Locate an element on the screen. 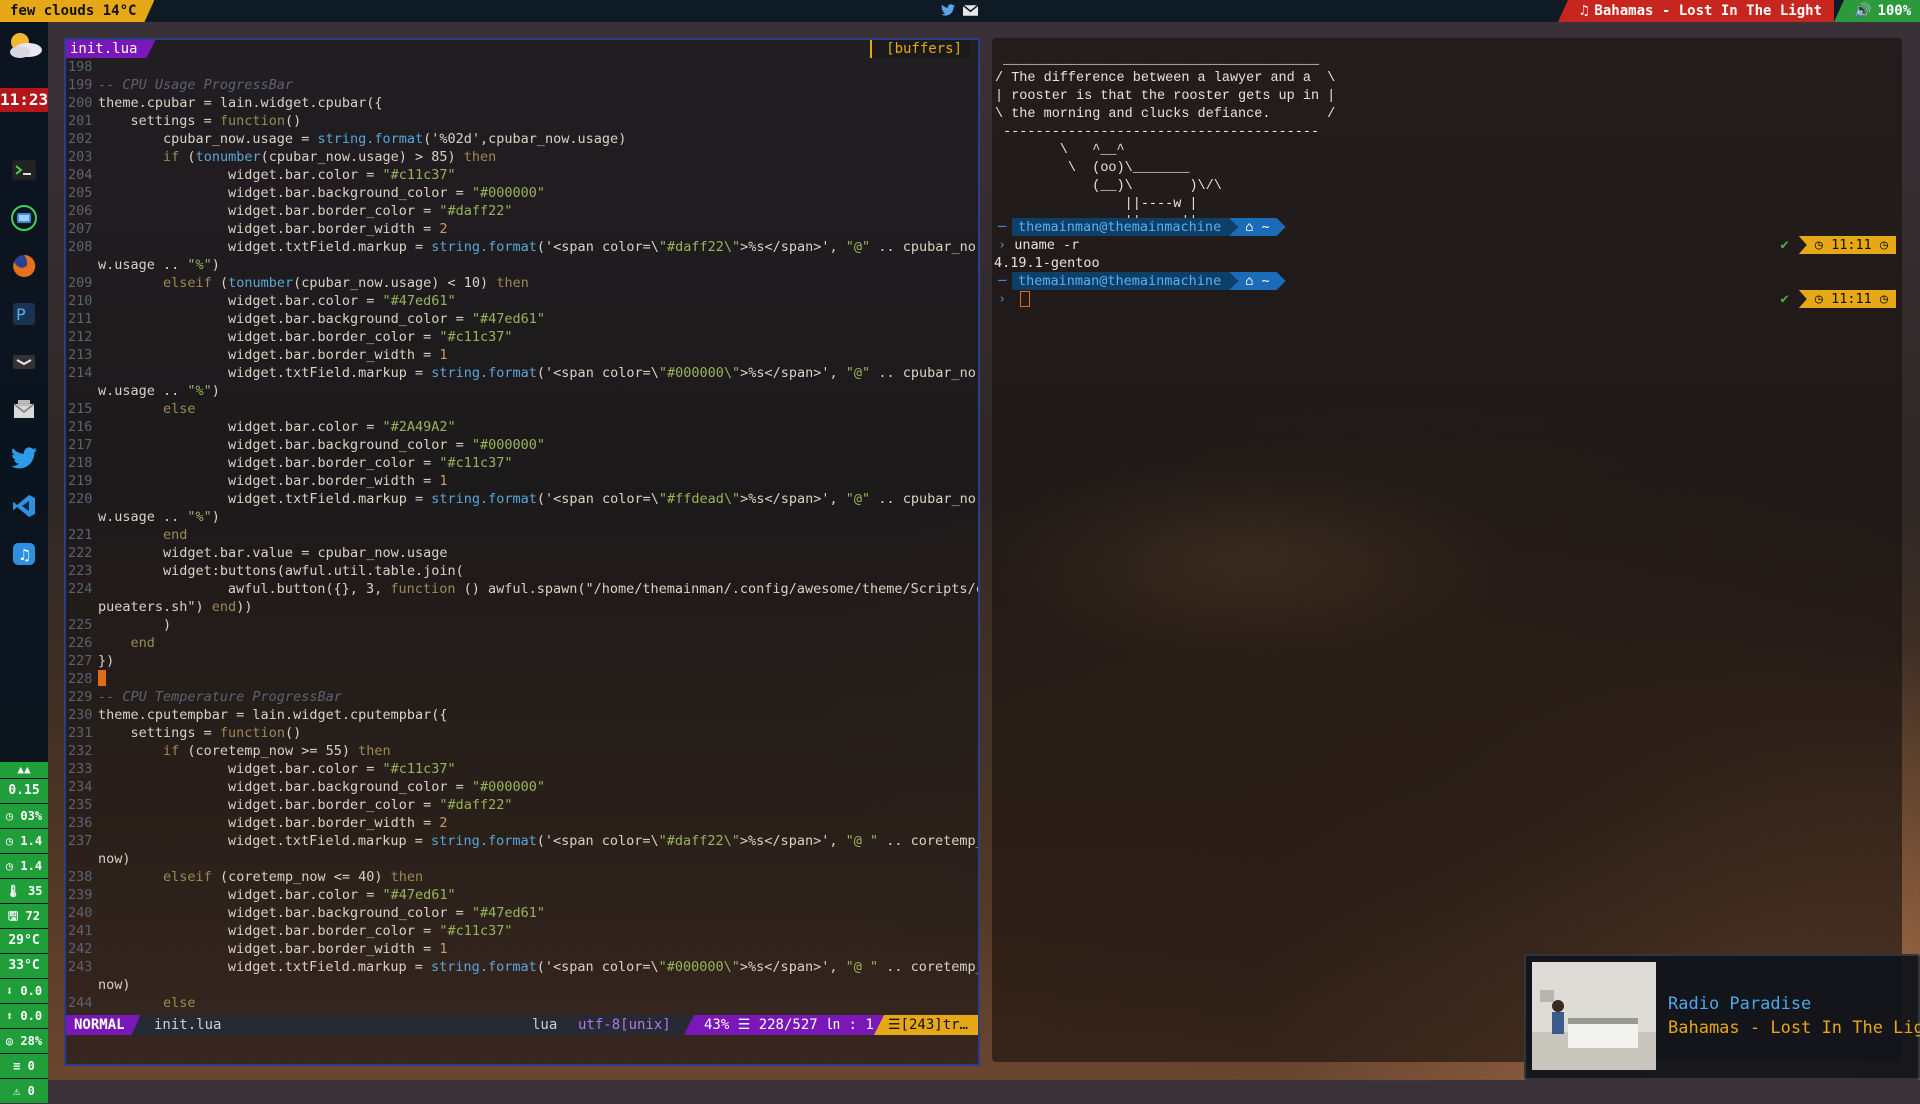 This screenshot has width=1920, height=1104. clock-icon: ◷ is located at coordinates (1818, 299).